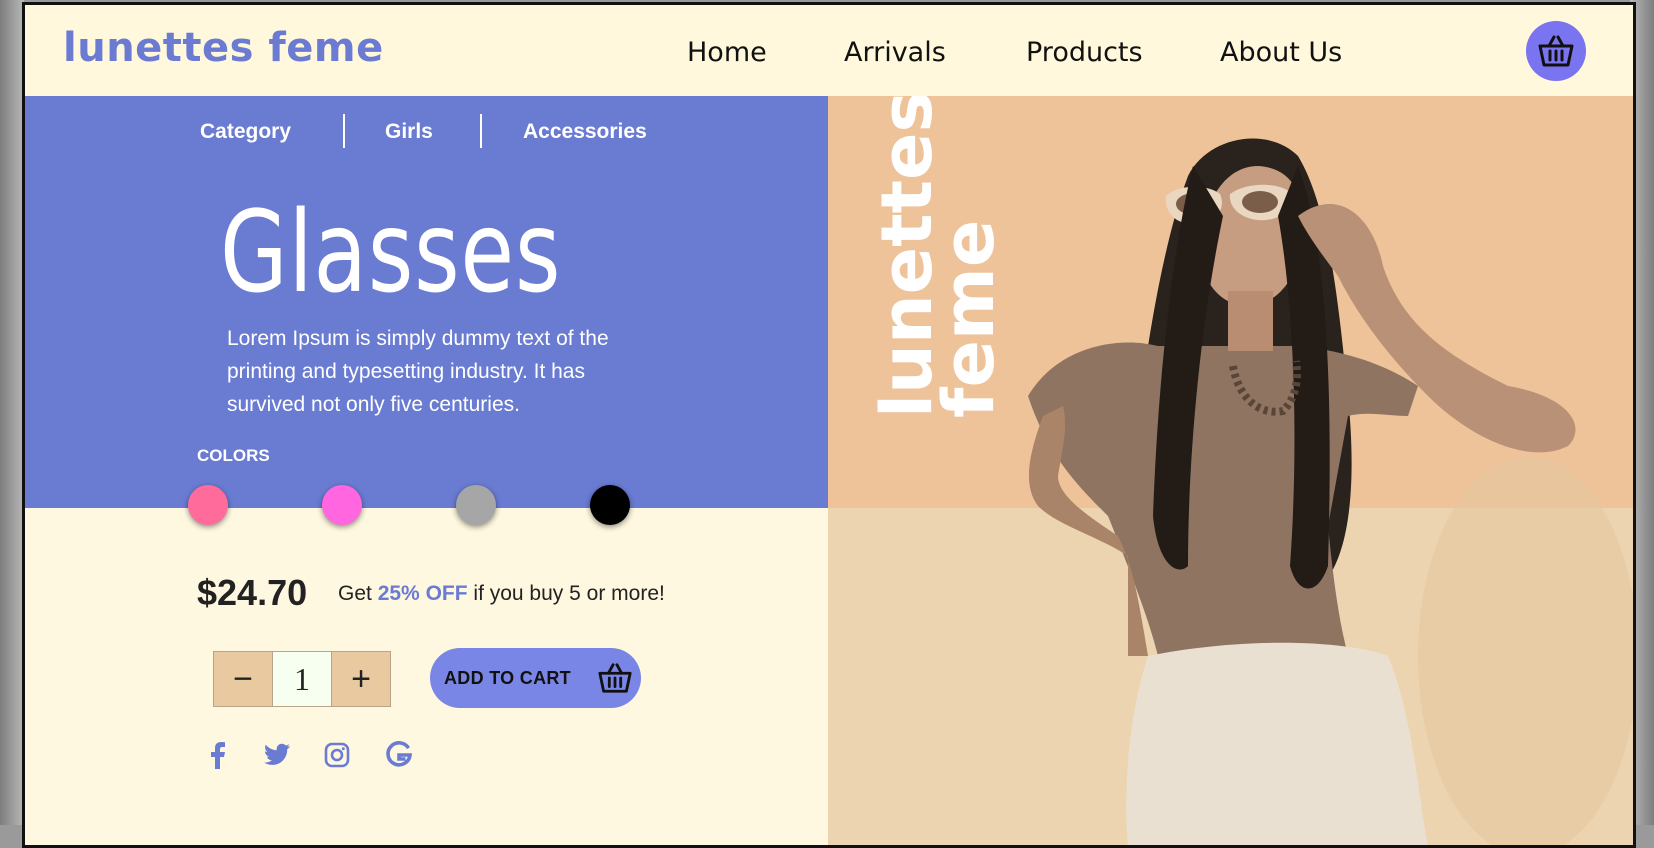  Describe the element at coordinates (1281, 52) in the screenshot. I see `nav-about-us: About Us` at that location.